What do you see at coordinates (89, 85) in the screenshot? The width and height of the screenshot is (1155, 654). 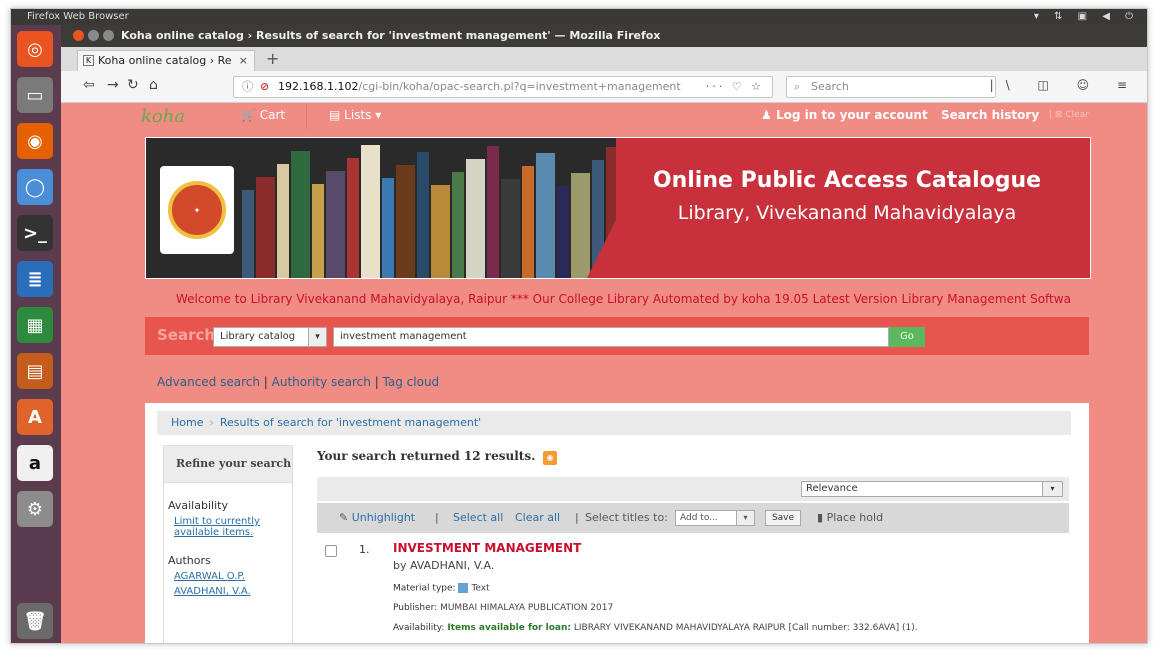 I see `back-icon: ⇦` at bounding box center [89, 85].